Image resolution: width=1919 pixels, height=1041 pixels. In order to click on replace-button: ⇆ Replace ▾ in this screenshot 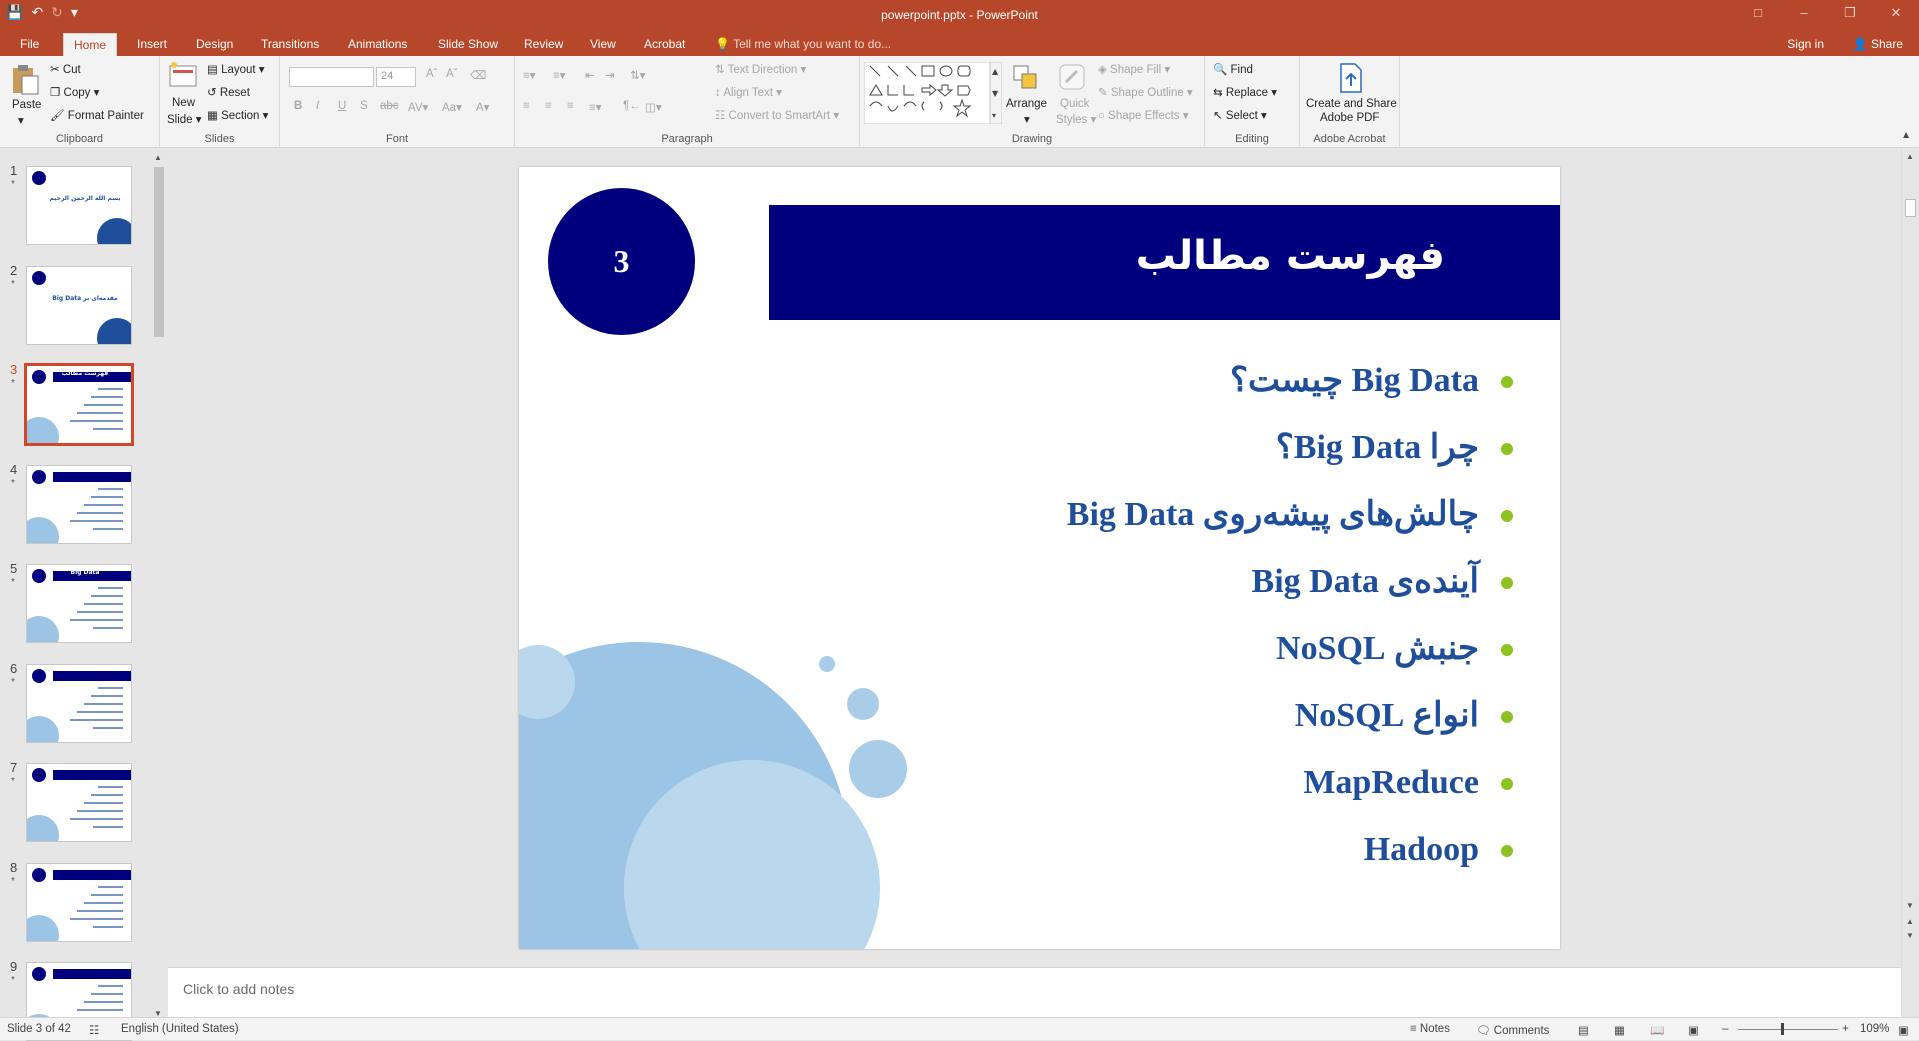, I will do `click(1245, 92)`.